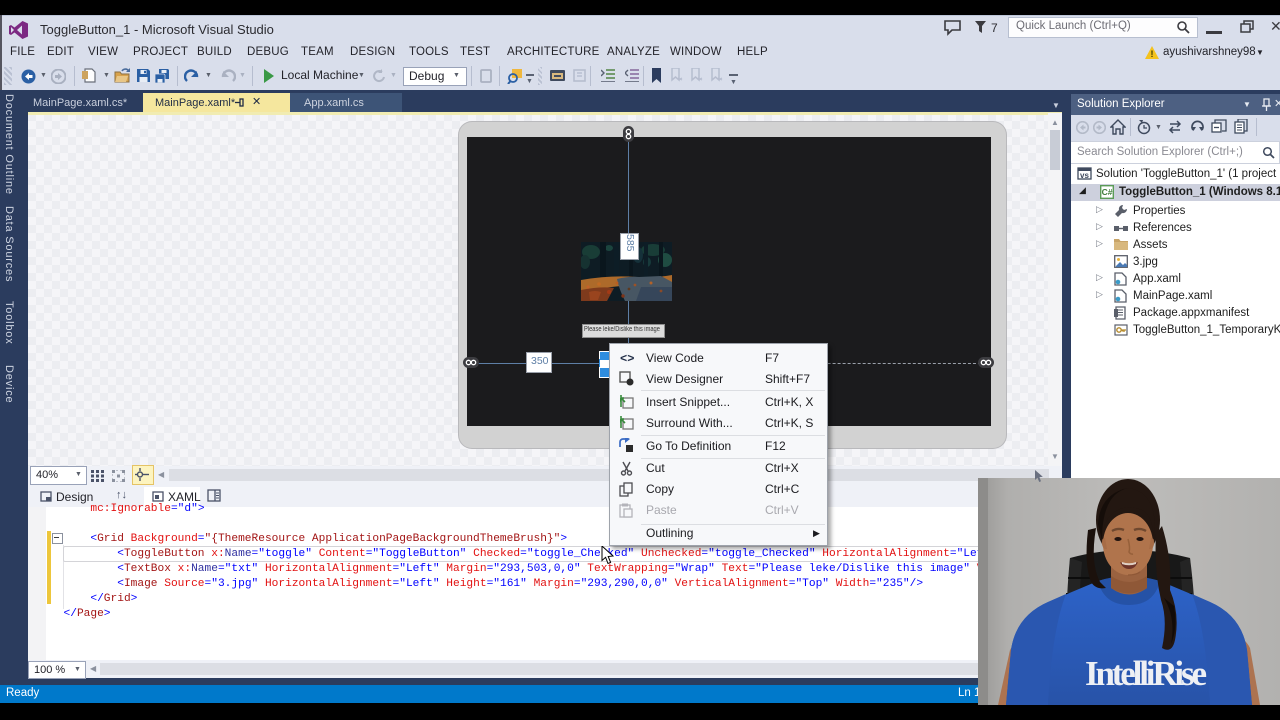  What do you see at coordinates (1084, 175) in the screenshot?
I see `svg-text: vs` at bounding box center [1084, 175].